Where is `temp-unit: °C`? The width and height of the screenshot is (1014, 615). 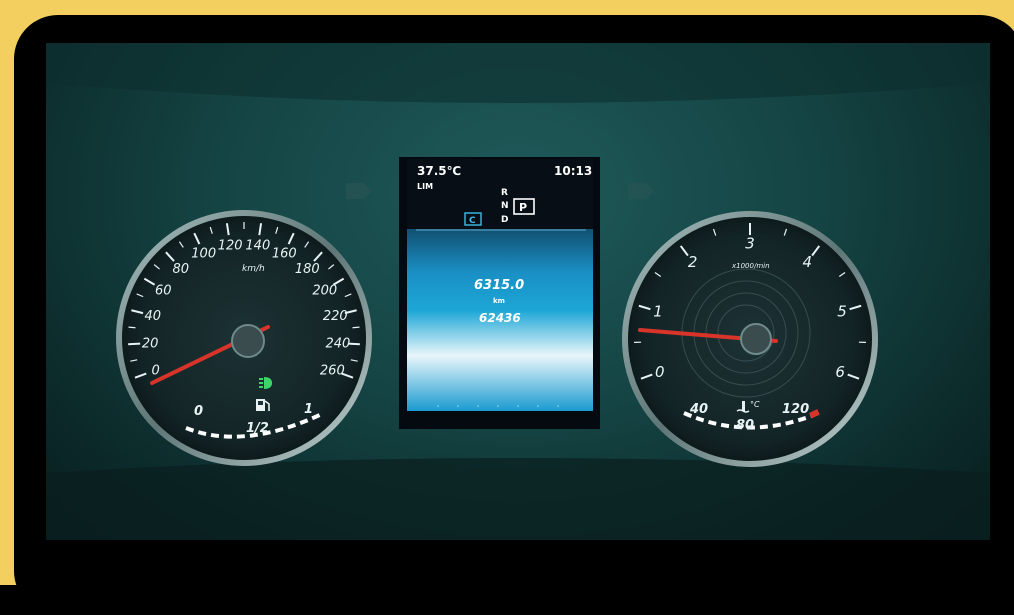 temp-unit: °C is located at coordinates (755, 404).